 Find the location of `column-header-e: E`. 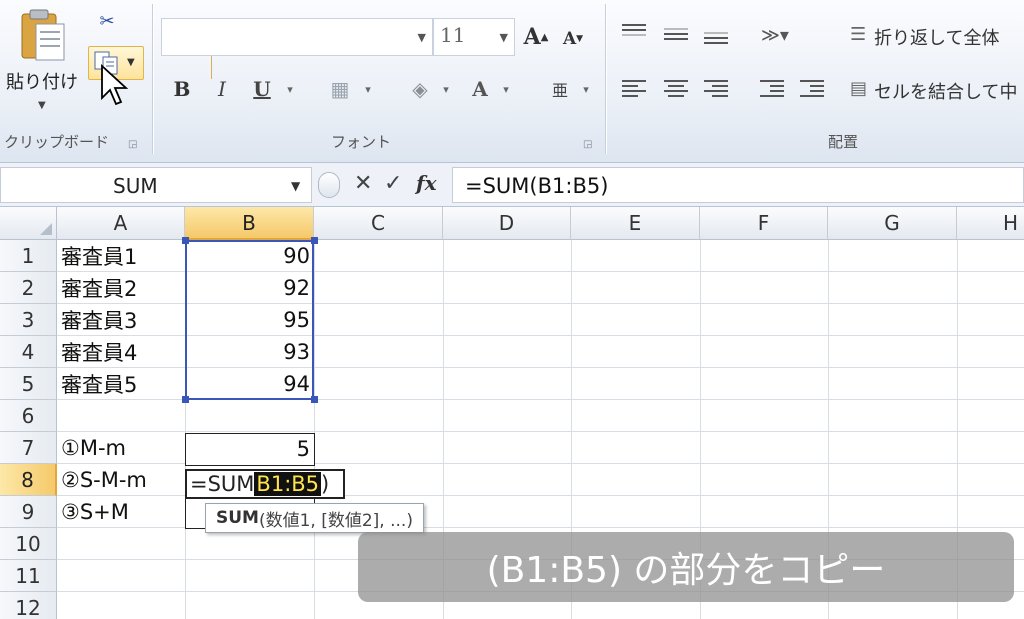

column-header-e: E is located at coordinates (635, 223).